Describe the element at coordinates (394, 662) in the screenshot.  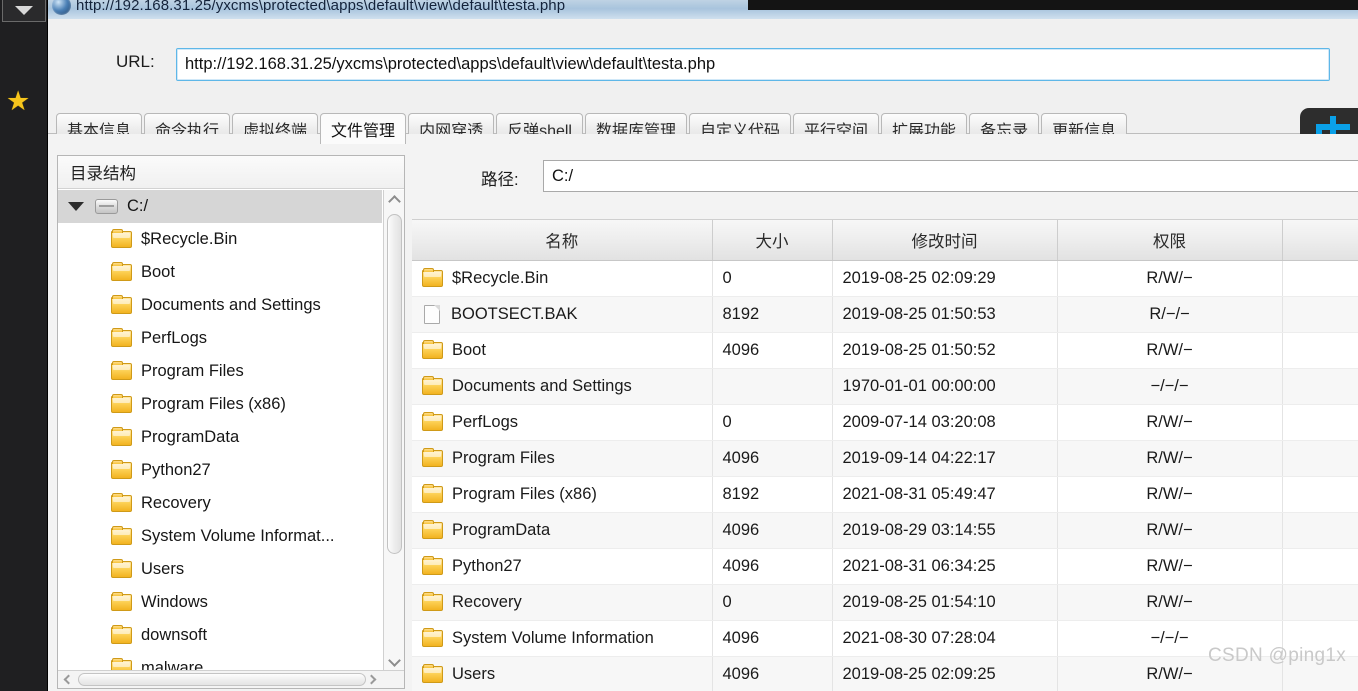
I see `scroll-down-button` at that location.